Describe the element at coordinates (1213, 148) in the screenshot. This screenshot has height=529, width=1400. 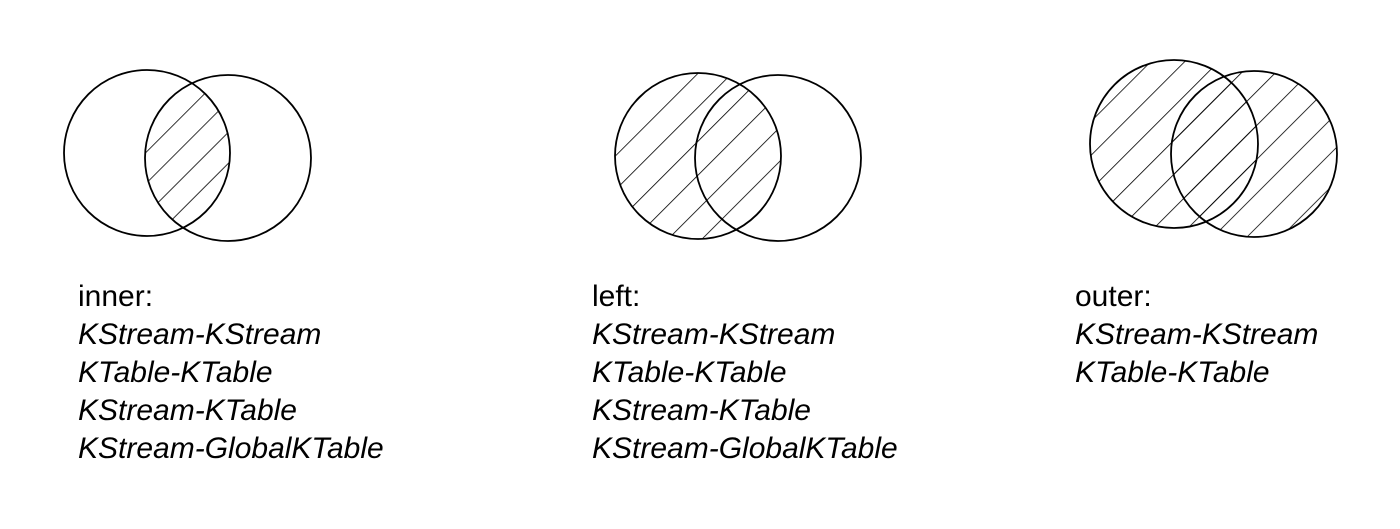
I see `outer-join-venn-graphic` at that location.